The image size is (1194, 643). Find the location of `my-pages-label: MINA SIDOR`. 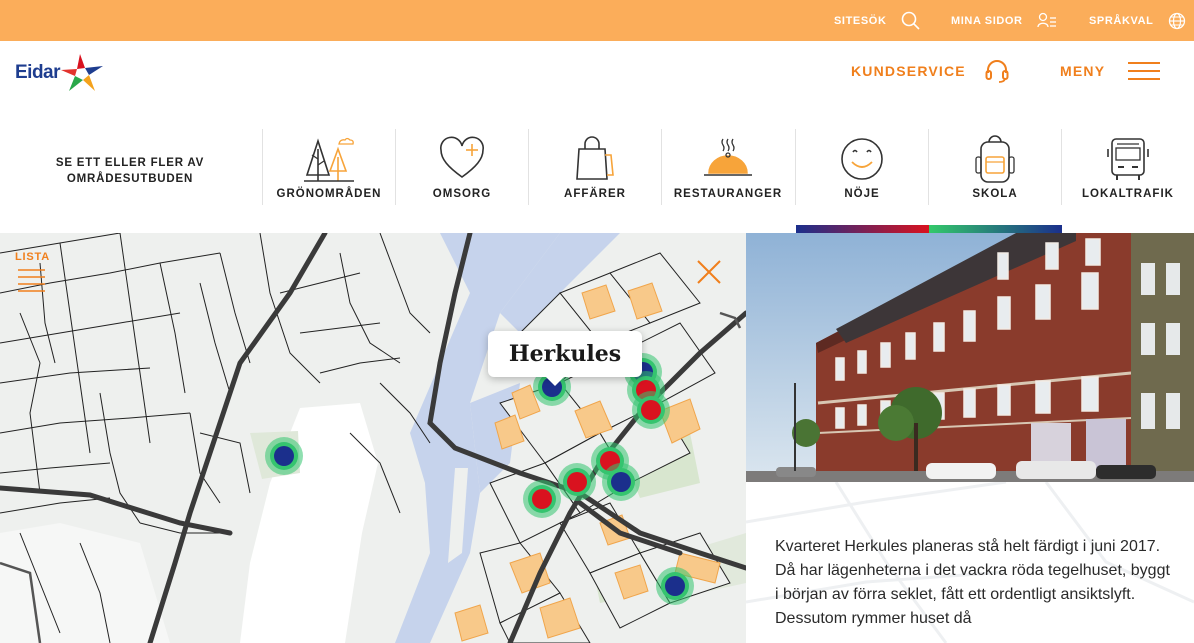

my-pages-label: MINA SIDOR is located at coordinates (987, 20).